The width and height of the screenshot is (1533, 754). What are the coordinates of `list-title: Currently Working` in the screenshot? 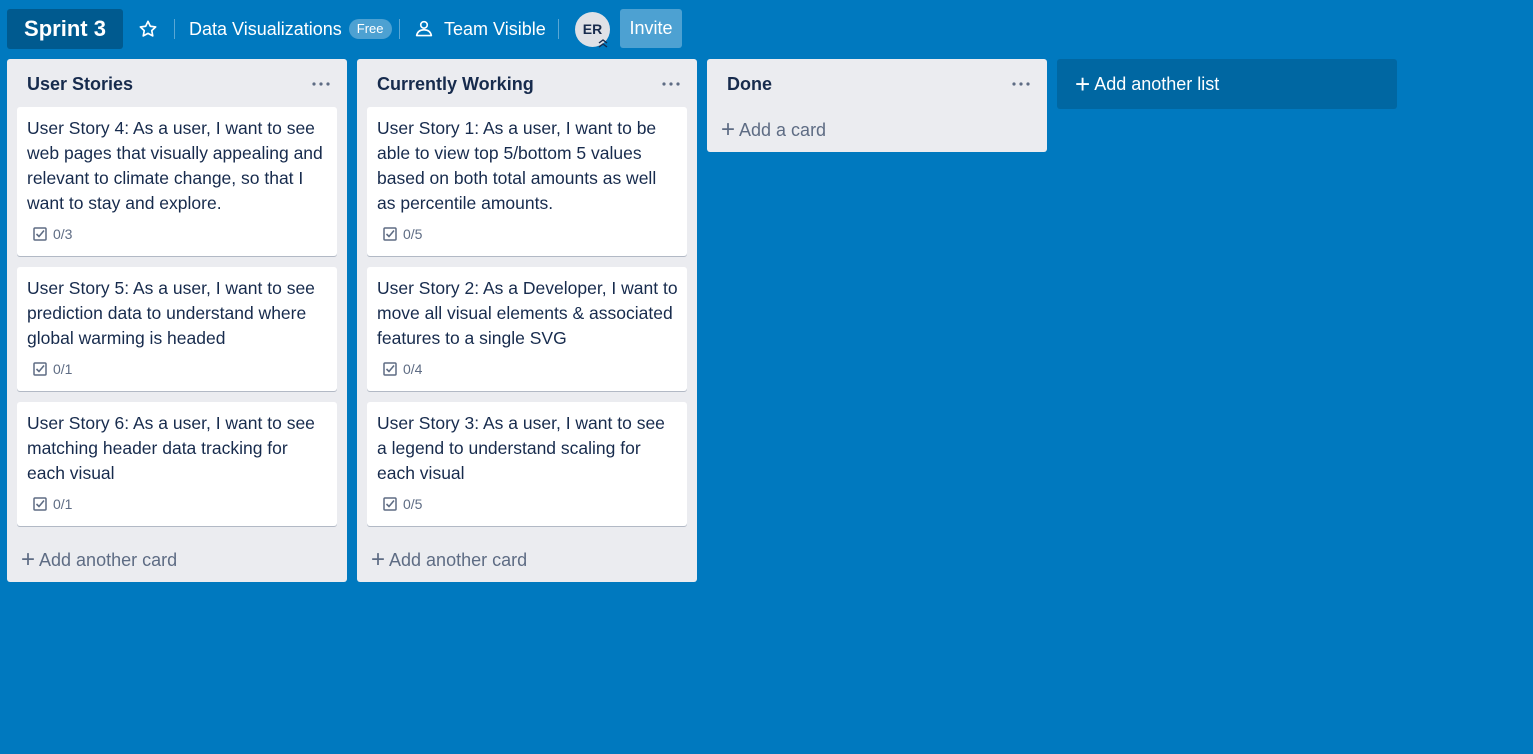 It's located at (455, 84).